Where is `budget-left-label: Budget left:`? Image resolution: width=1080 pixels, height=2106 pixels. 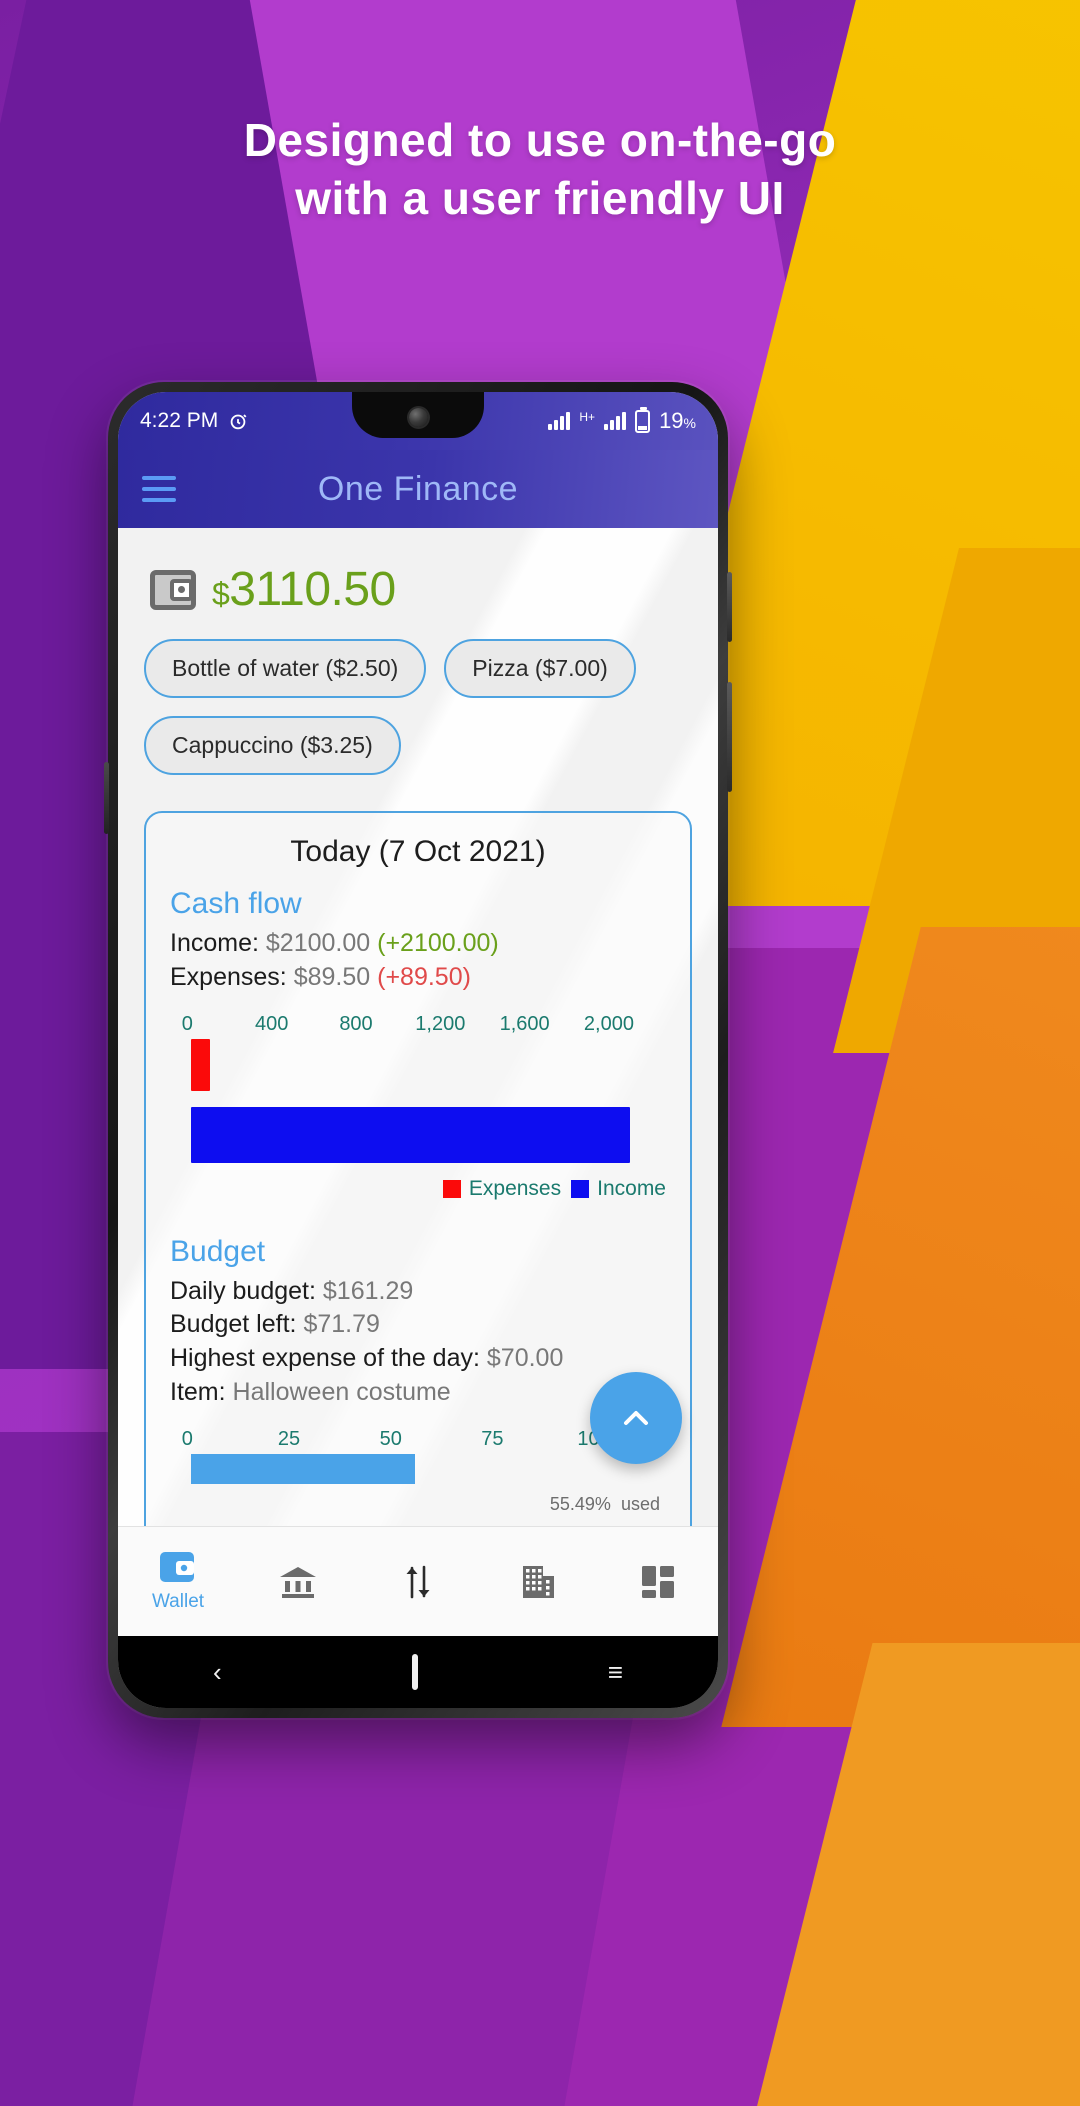 budget-left-label: Budget left: is located at coordinates (233, 1324).